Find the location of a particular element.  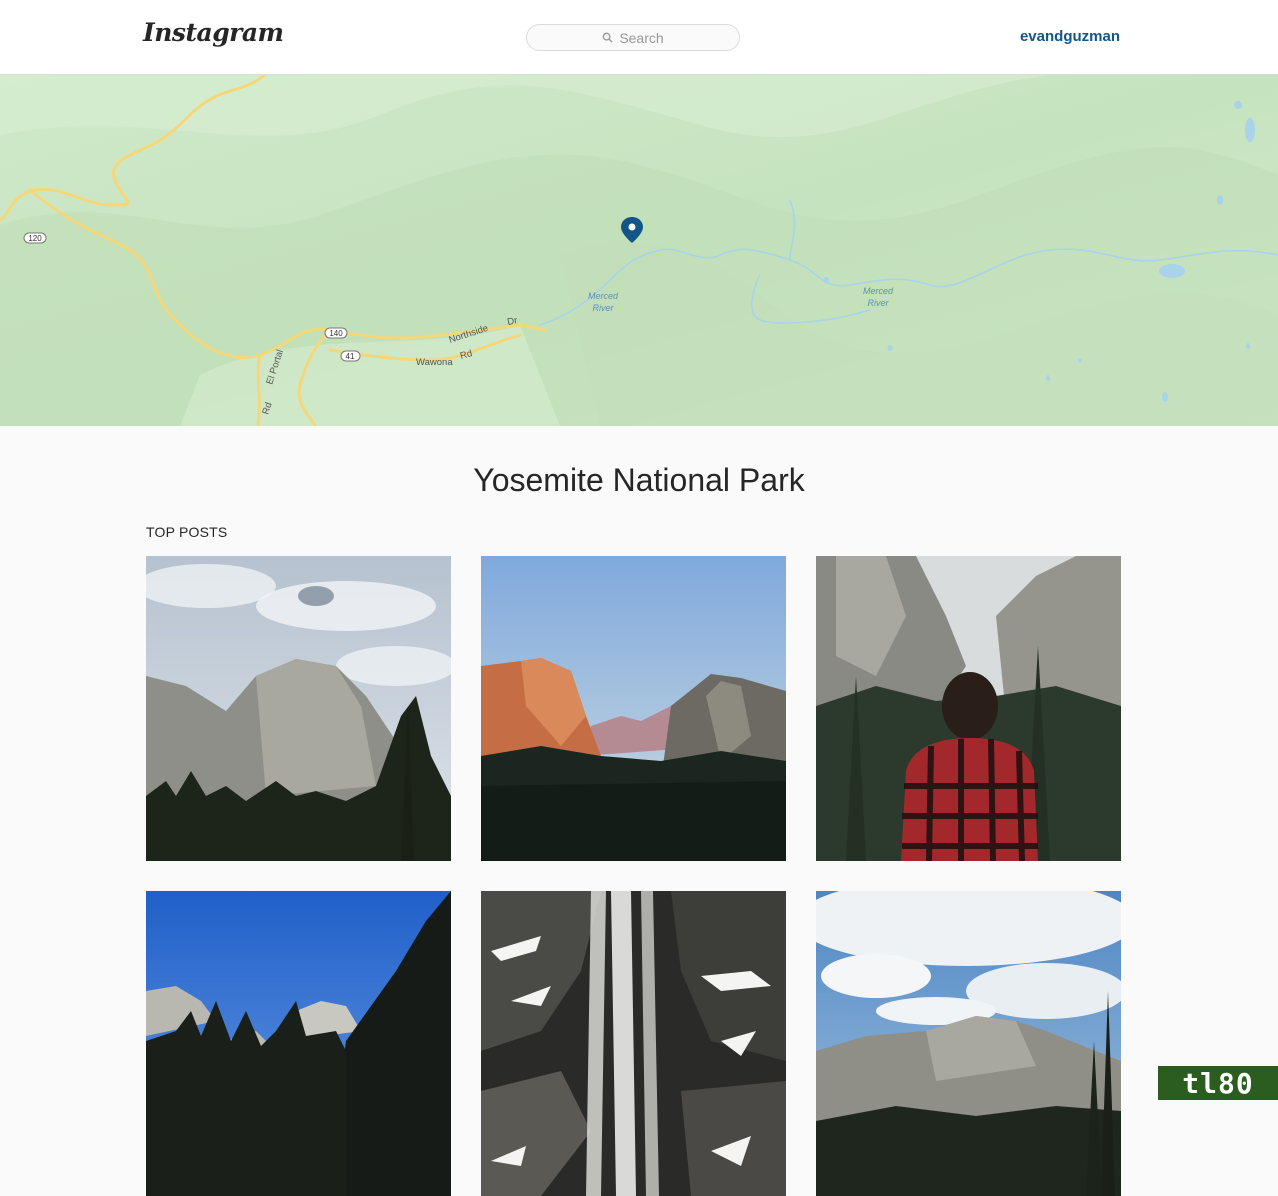

label-river-1: River is located at coordinates (603, 308).